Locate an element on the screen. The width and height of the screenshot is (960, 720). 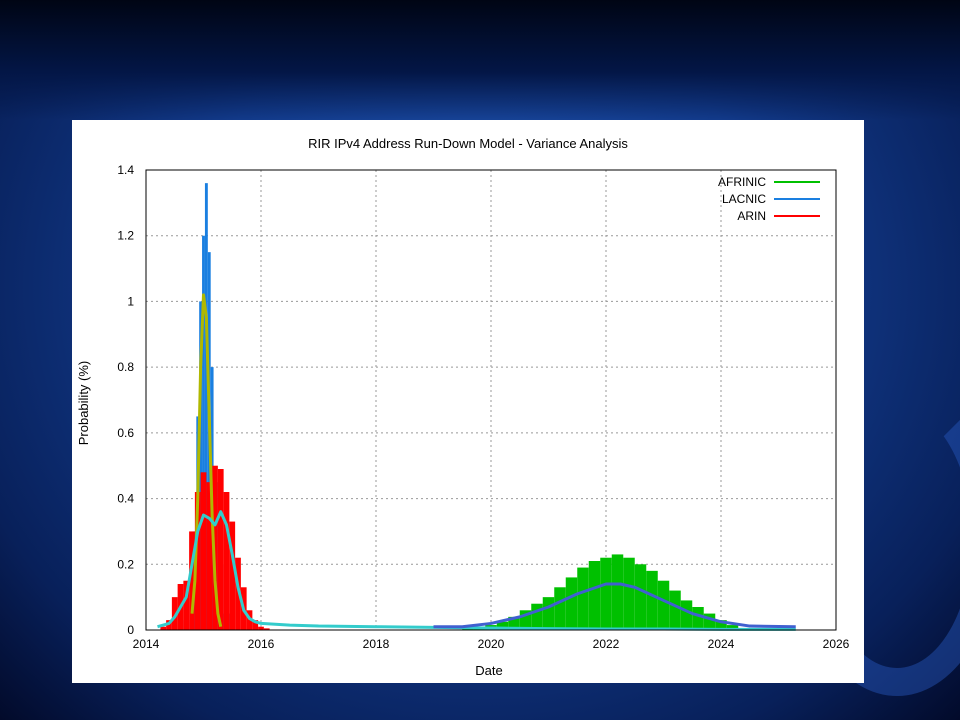
x-tick-label: 2018 is located at coordinates (376, 644).